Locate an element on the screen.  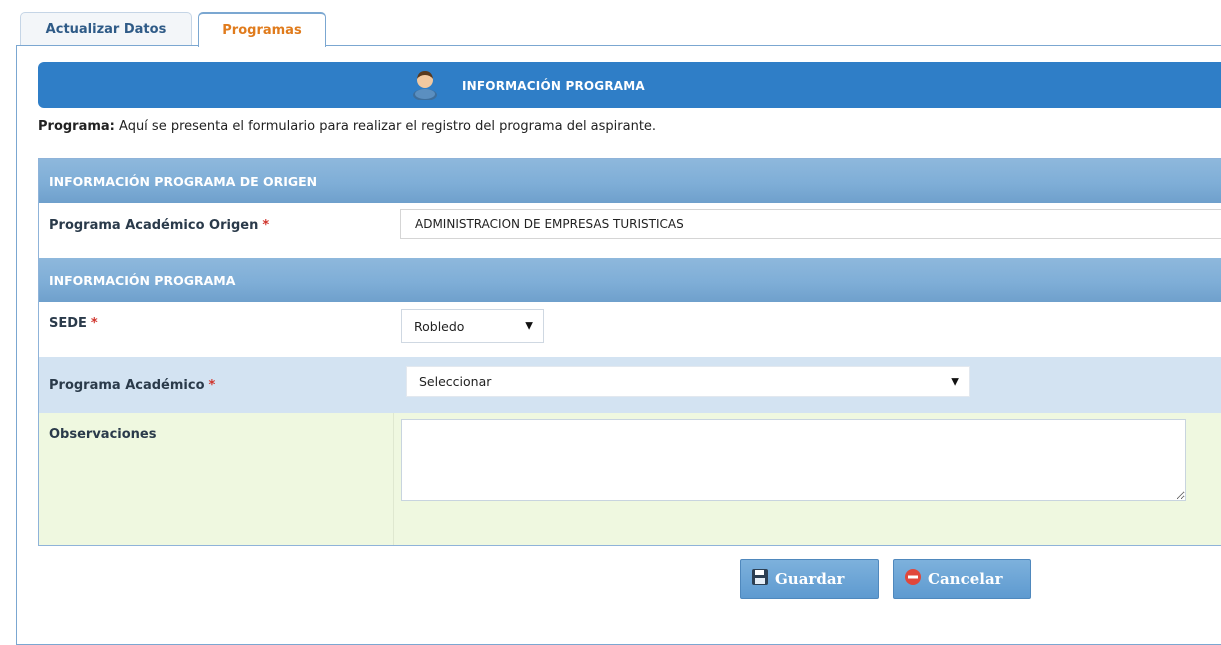
section-program-header: INFORMACIÓN PROGRAMA is located at coordinates (630, 280).